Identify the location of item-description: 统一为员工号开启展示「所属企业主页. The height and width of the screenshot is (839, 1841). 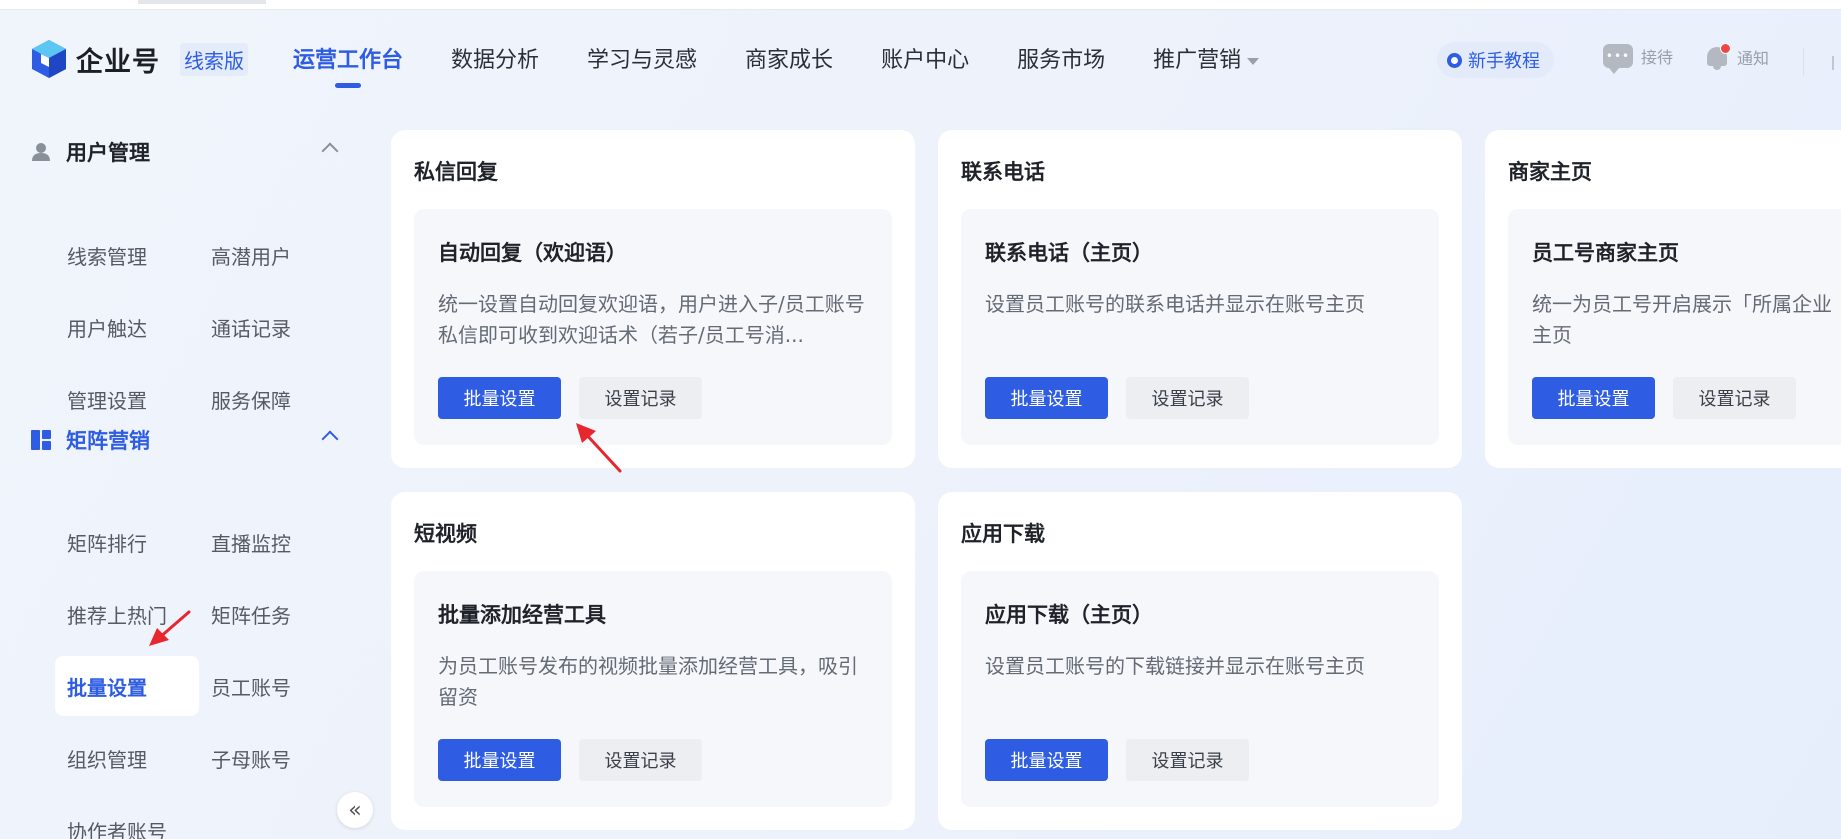
(1682, 319).